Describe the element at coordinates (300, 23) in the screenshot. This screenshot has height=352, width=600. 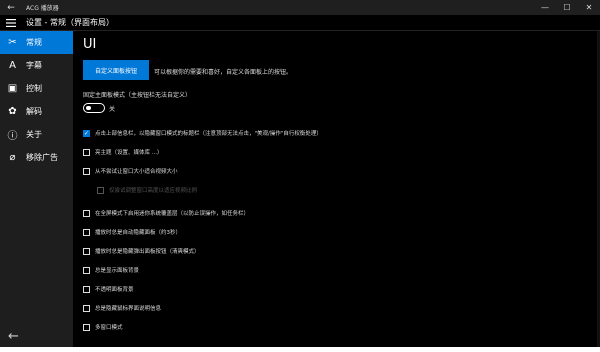
I see `page-header: 设置 - 常规（界面布局）` at that location.